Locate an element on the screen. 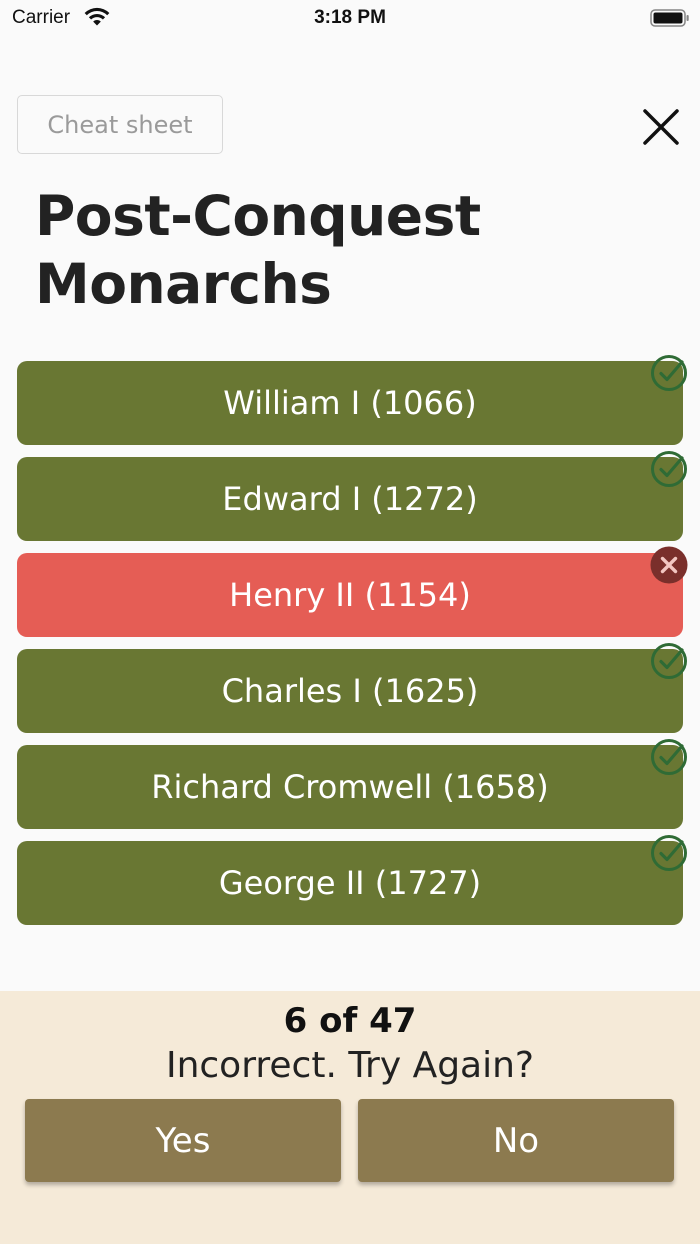 This screenshot has height=1244, width=700. answer-item: George II (1727) is located at coordinates (352, 880).